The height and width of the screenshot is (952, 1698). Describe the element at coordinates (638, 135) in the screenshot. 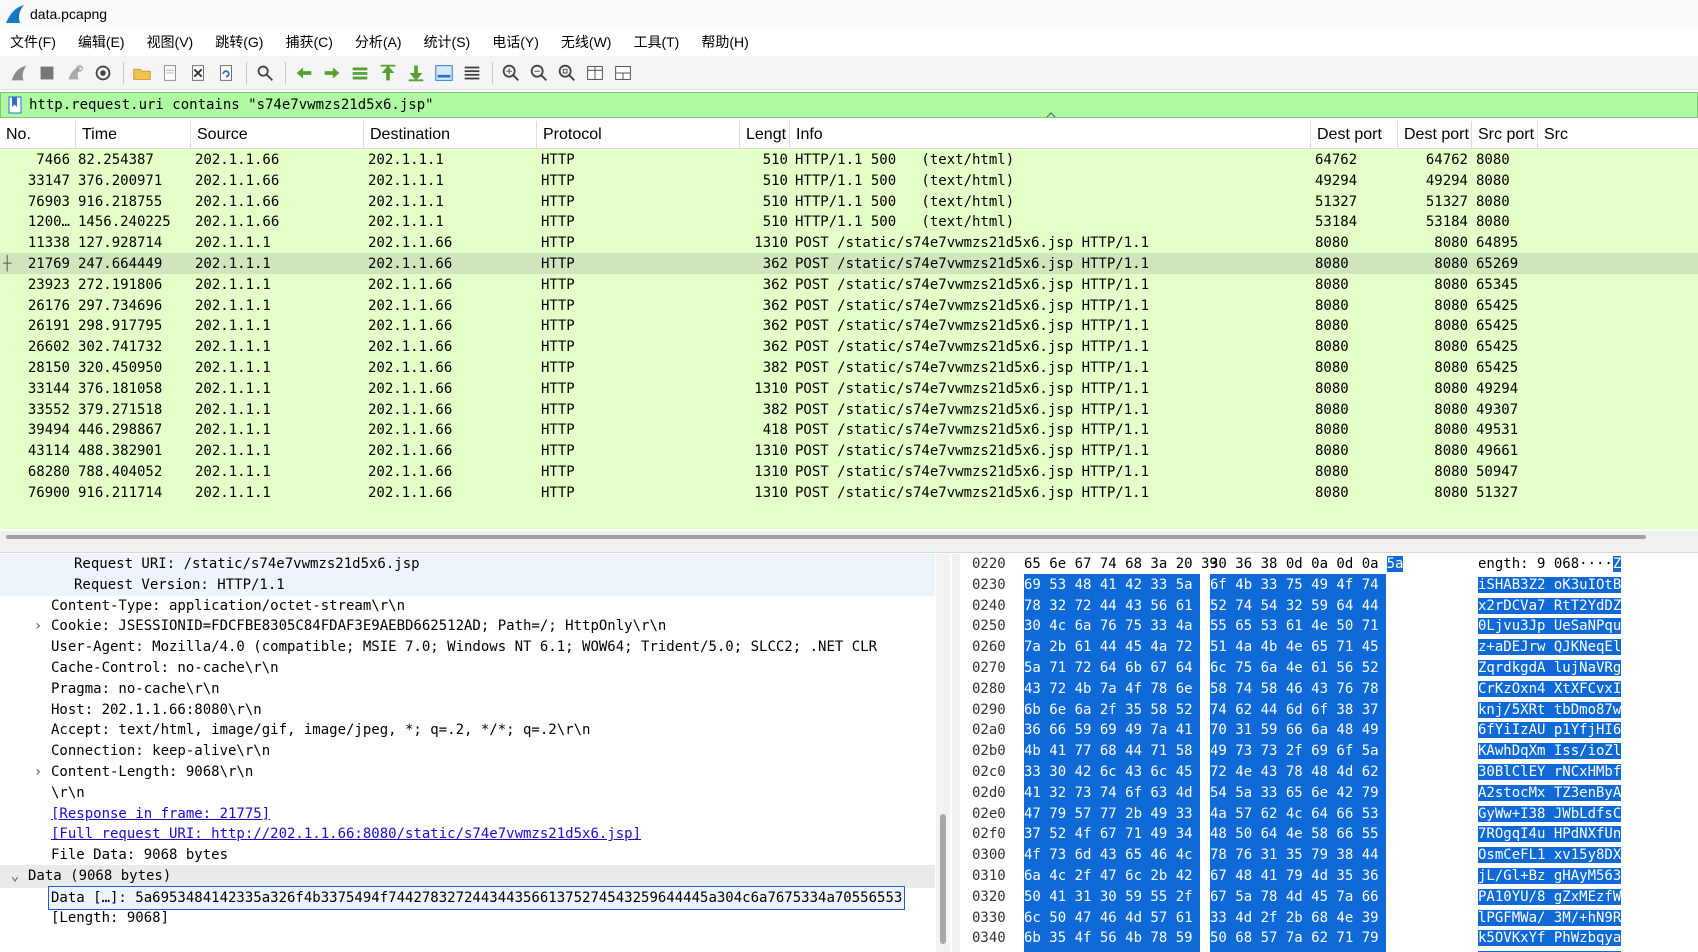

I see `column-header-protocol: Protocol` at that location.